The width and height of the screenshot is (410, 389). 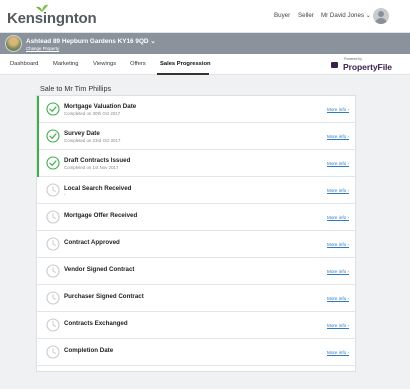 I want to click on active-tab-indicator, so click(x=183, y=74).